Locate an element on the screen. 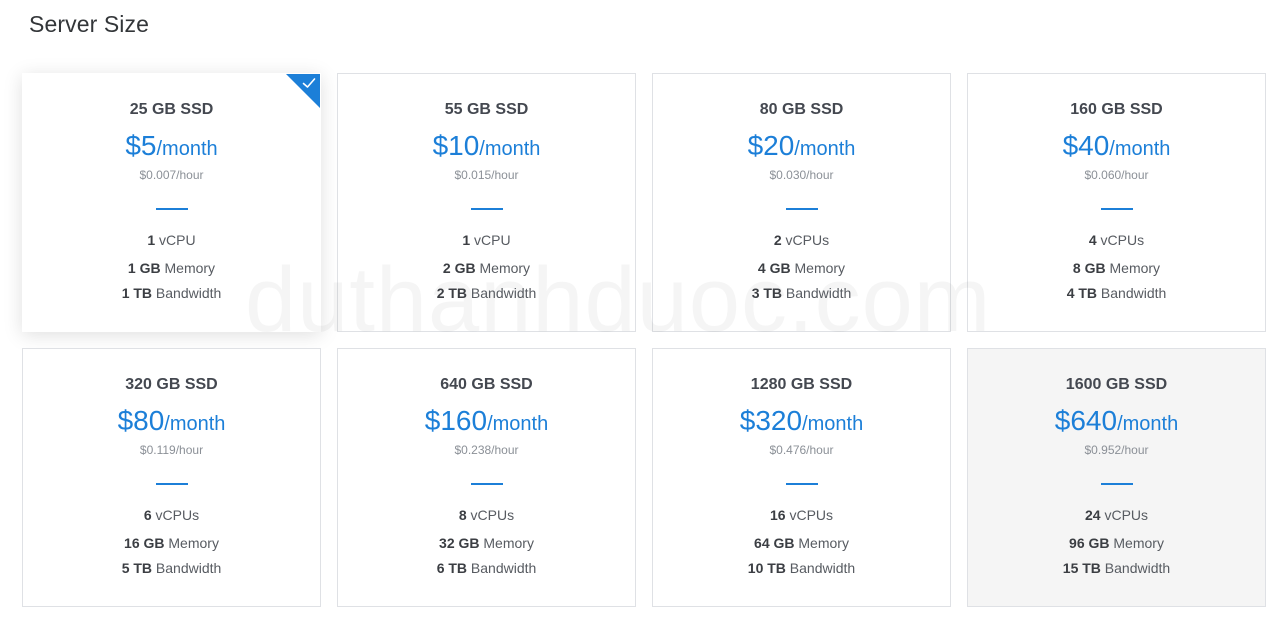  plan-price: $10/month is located at coordinates (486, 148).